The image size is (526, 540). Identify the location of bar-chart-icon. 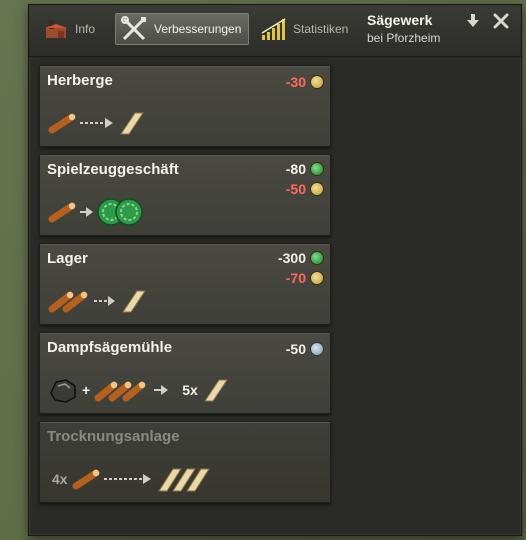
(273, 29).